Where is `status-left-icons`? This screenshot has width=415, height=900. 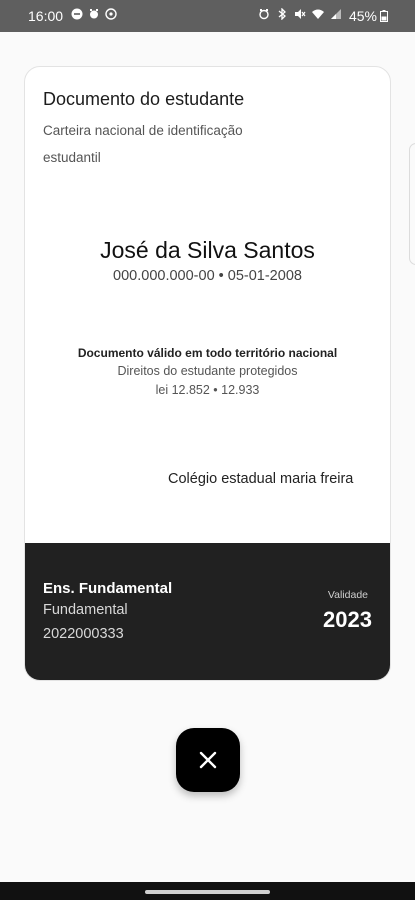 status-left-icons is located at coordinates (94, 14).